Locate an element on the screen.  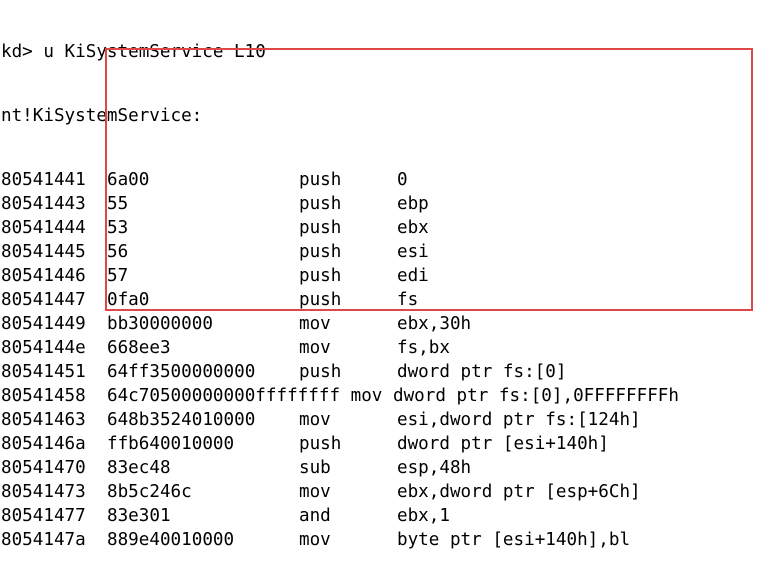
address: 80541445 is located at coordinates (43, 252).